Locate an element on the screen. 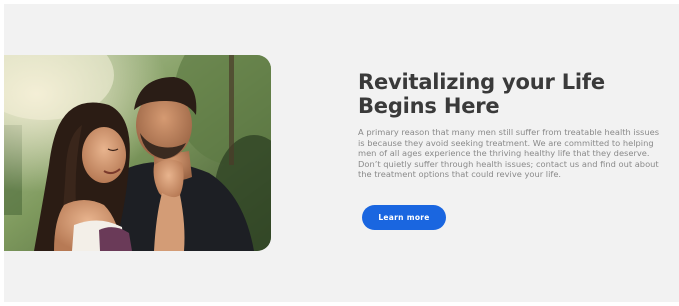 The image size is (679, 306). learn-more-button: Learn more is located at coordinates (404, 217).